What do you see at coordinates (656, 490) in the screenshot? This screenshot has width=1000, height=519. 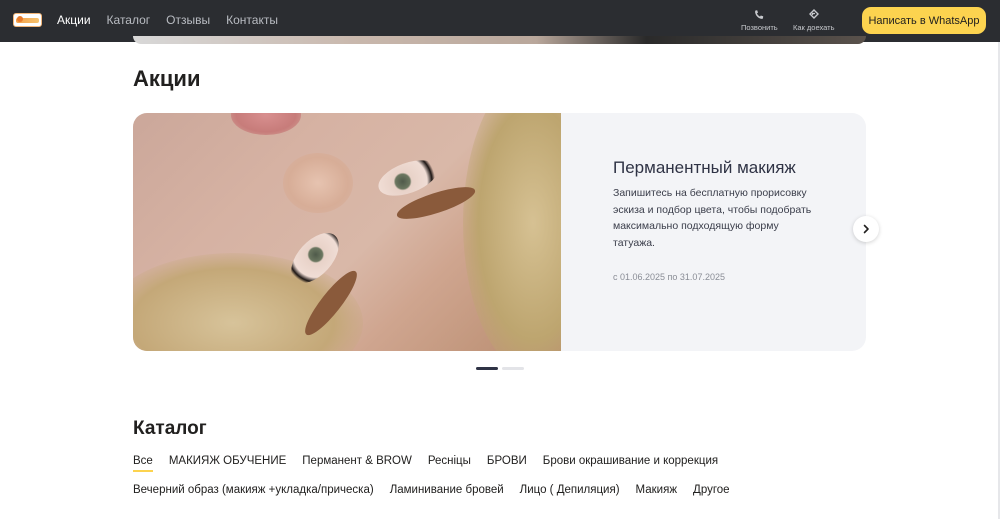 I see `category-makeup: Макияж` at bounding box center [656, 490].